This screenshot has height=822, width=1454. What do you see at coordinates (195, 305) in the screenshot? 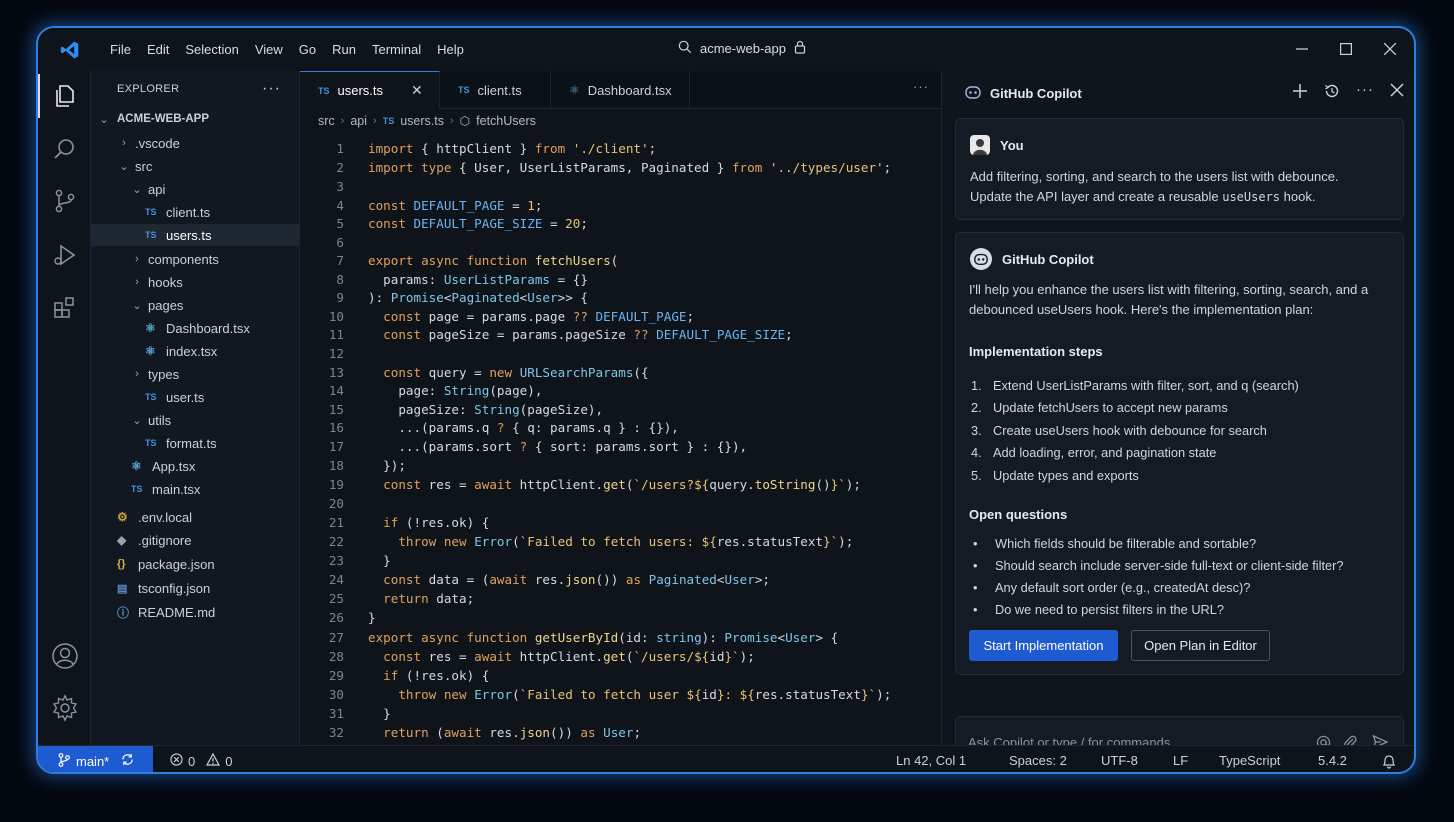
I see `tree-item-pages: ⌄ pages` at bounding box center [195, 305].